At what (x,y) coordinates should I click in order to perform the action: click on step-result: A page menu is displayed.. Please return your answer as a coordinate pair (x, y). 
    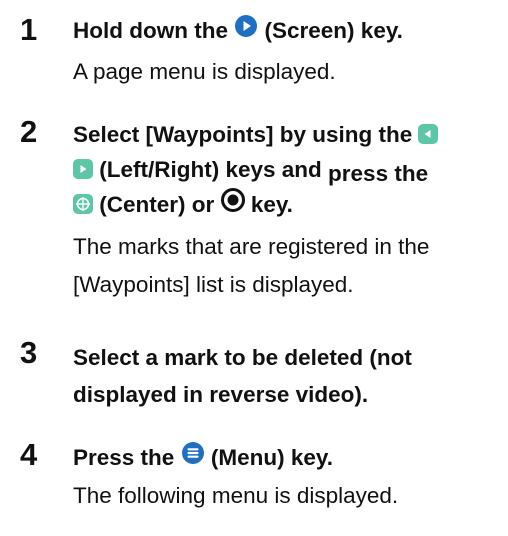
    Looking at the image, I should click on (204, 71).